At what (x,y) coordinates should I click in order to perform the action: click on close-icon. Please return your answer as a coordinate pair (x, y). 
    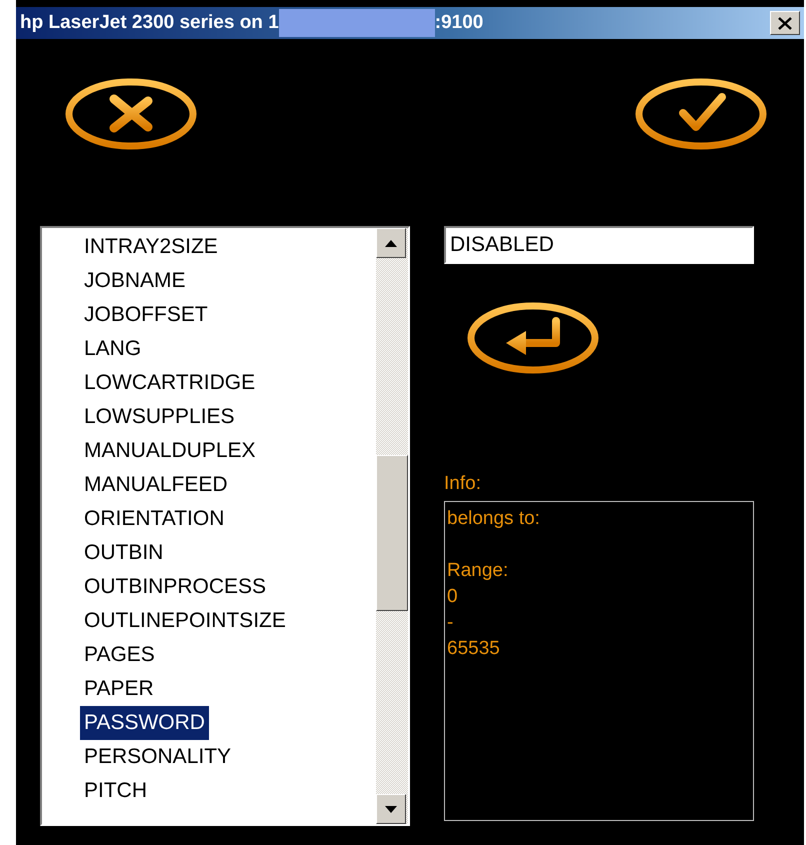
    Looking at the image, I should click on (785, 23).